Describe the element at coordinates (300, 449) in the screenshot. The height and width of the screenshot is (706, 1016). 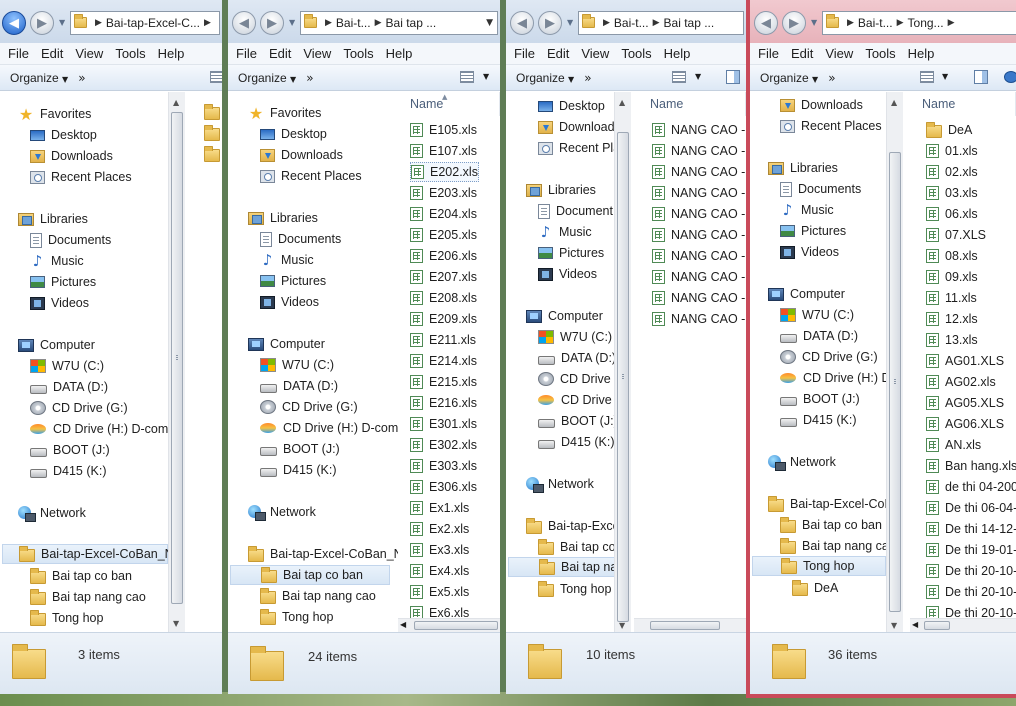
I see `nav-drive-j: BOOT (J:)` at that location.